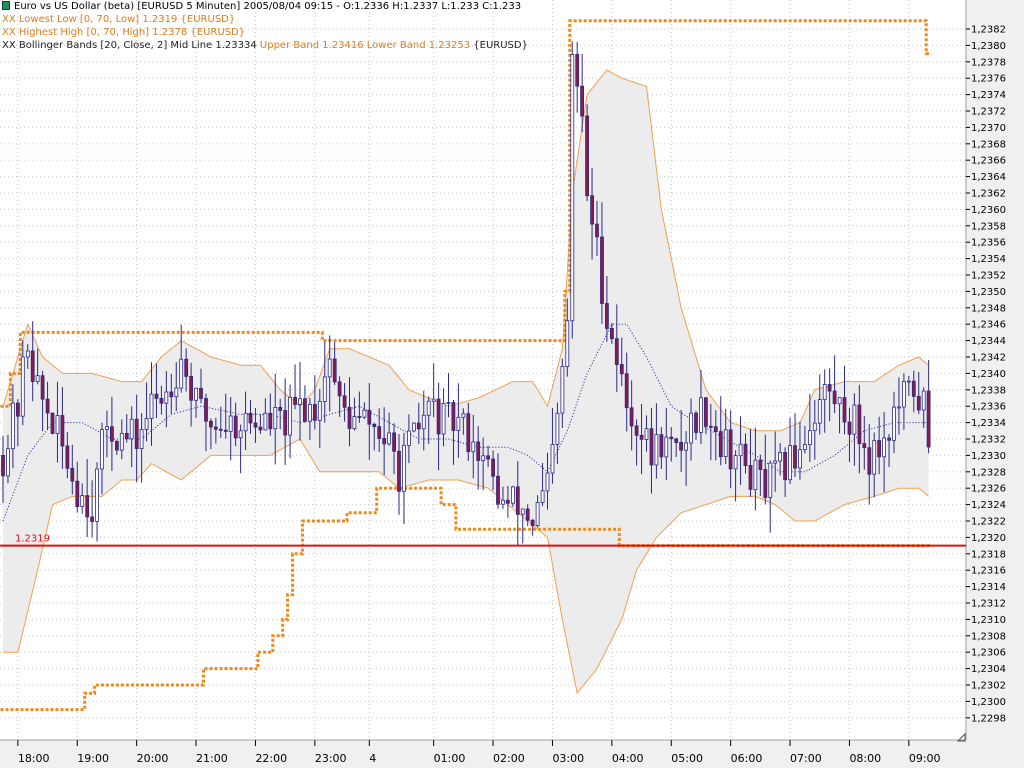 This screenshot has height=768, width=1024. Describe the element at coordinates (34, 758) in the screenshot. I see `time-tick-label: 18:00` at that location.